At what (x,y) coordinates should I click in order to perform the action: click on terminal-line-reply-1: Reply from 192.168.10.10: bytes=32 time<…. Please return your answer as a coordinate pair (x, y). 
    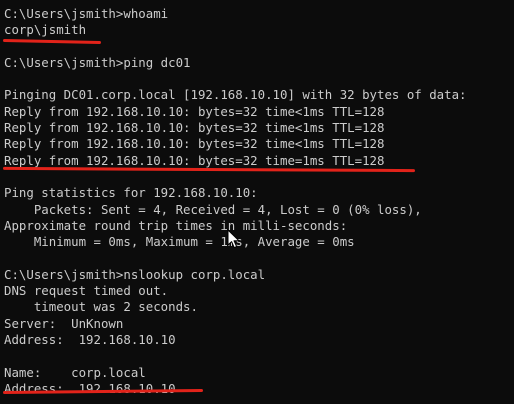
    Looking at the image, I should click on (194, 111).